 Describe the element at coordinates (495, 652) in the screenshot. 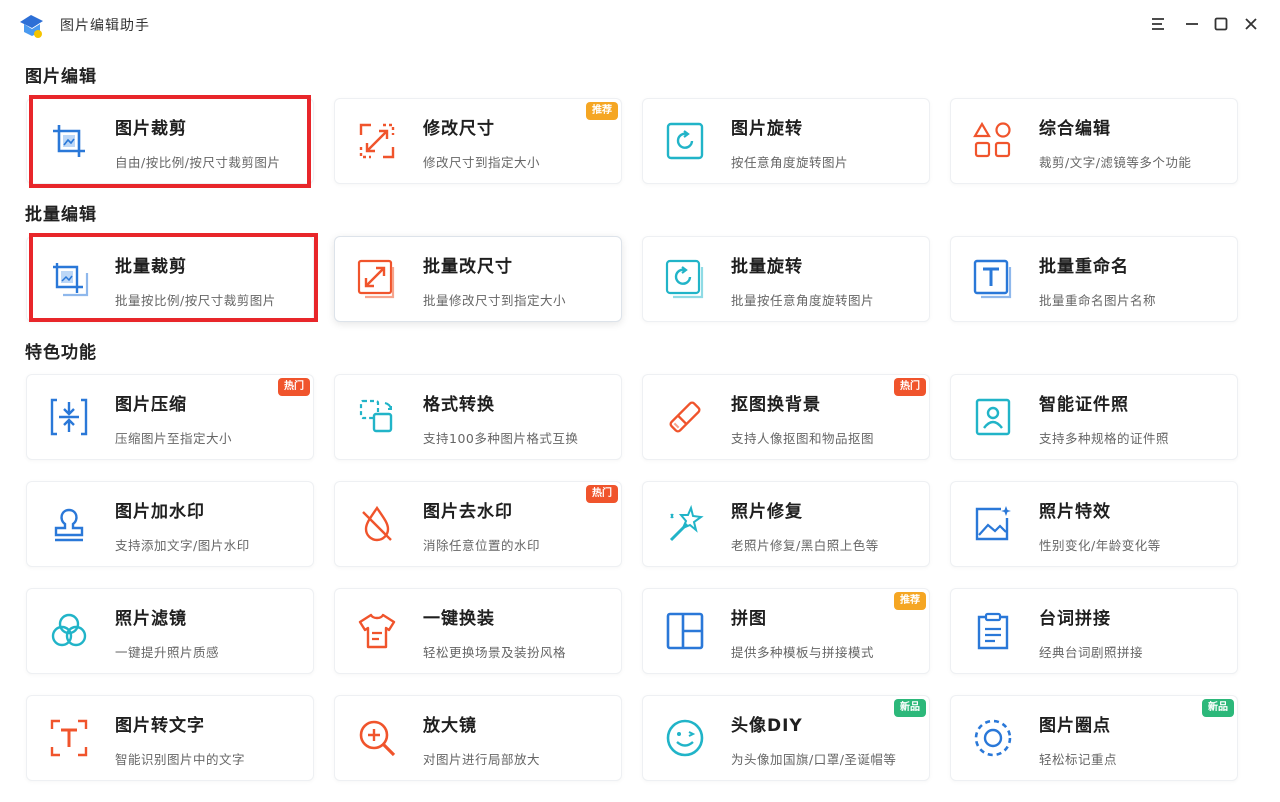

I see `card-desc: 轻松更换场景及装扮风格` at that location.